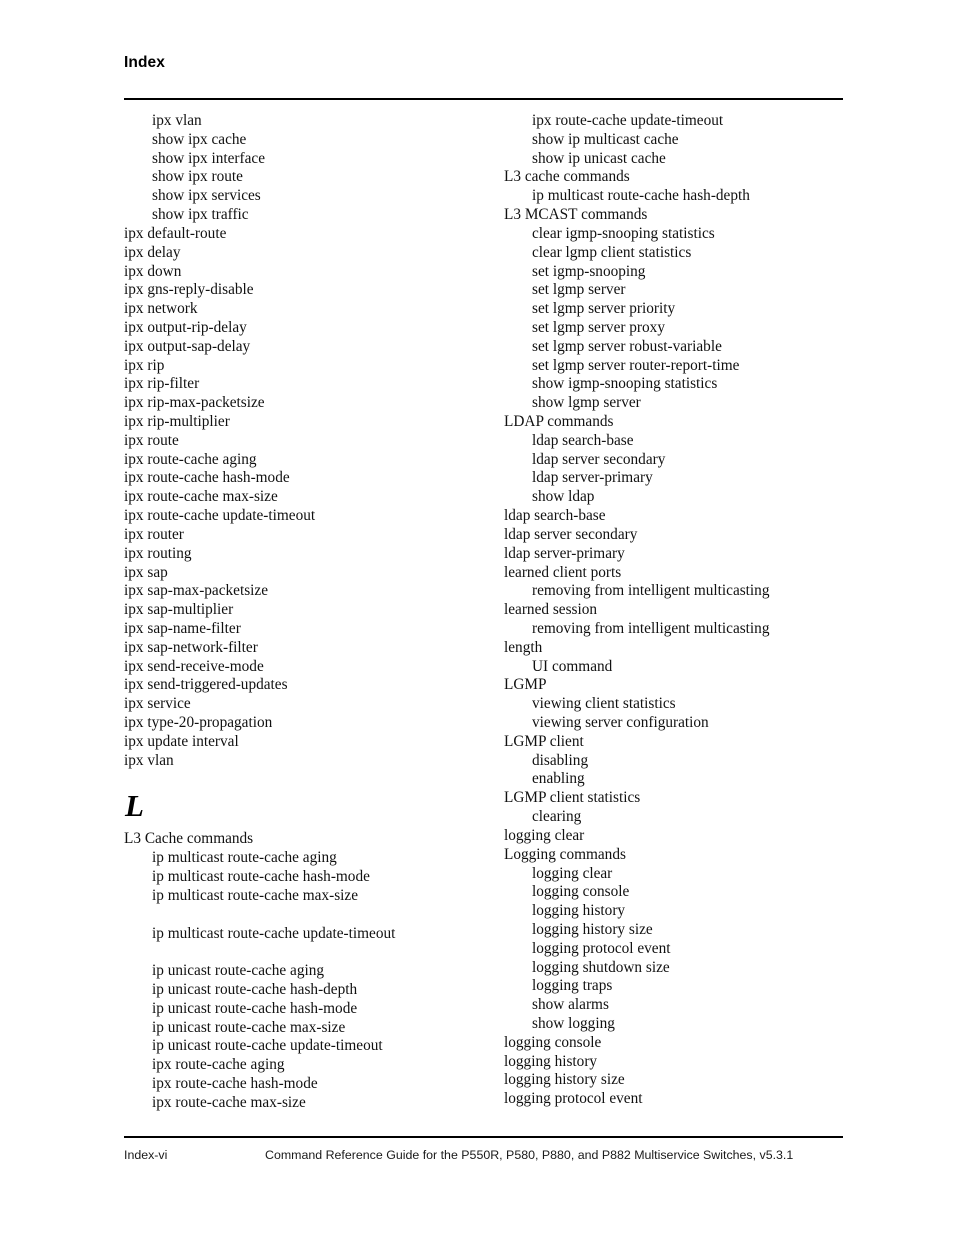 The image size is (954, 1235). Describe the element at coordinates (483, 62) in the screenshot. I see `page-header: Index` at that location.